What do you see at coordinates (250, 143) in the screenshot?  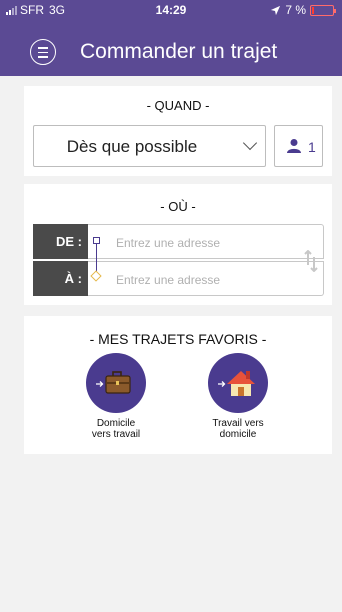 I see `chevron-down-icon` at bounding box center [250, 143].